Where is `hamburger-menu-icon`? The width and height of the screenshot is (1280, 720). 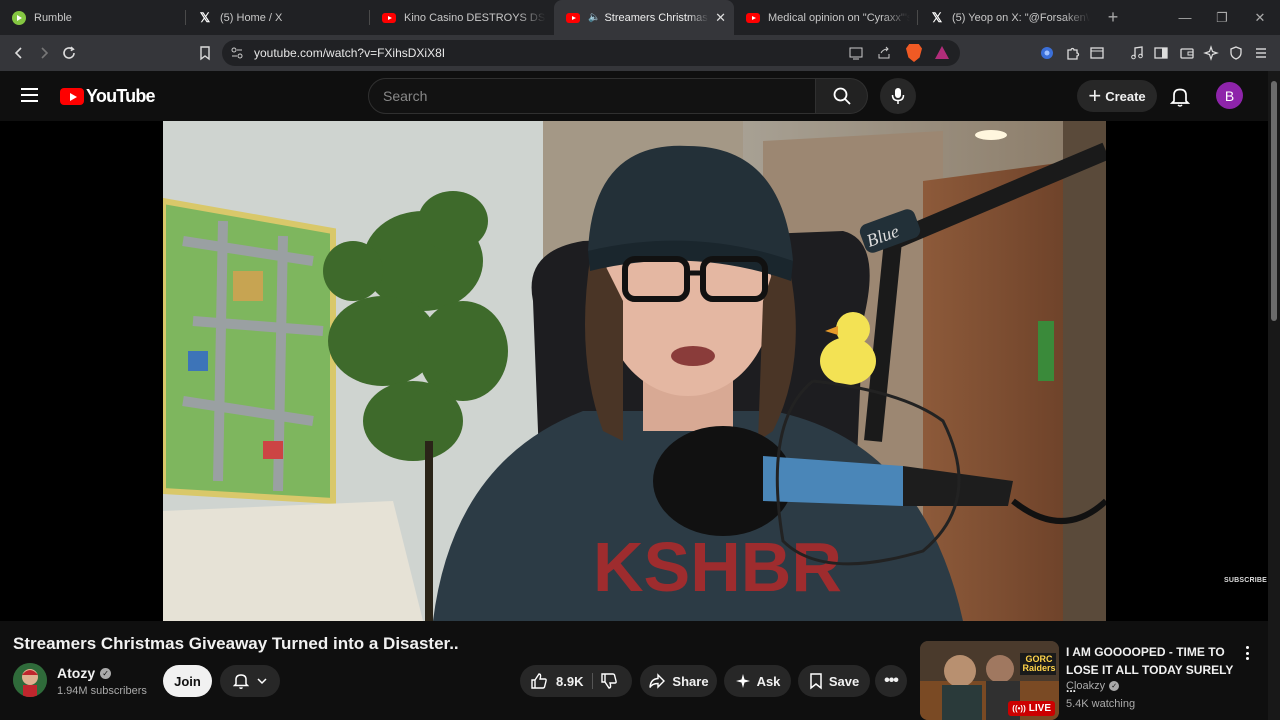 hamburger-menu-icon is located at coordinates (30, 97).